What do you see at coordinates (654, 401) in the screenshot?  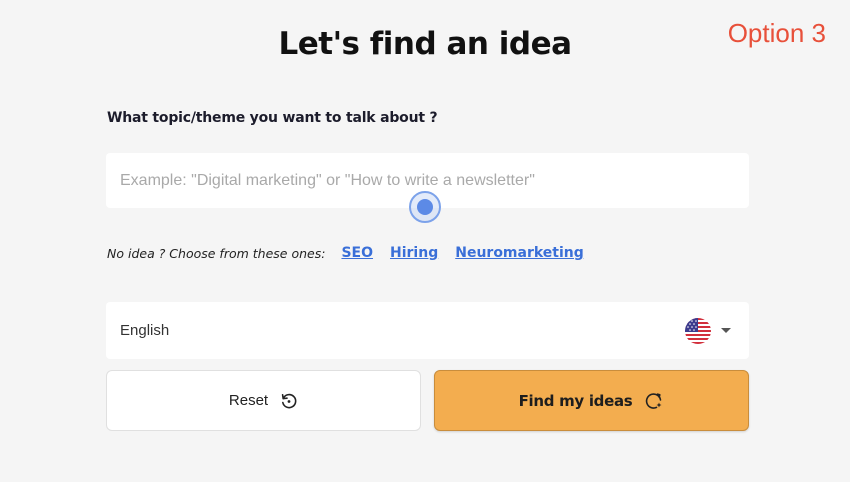 I see `sparkle-refresh-icon` at bounding box center [654, 401].